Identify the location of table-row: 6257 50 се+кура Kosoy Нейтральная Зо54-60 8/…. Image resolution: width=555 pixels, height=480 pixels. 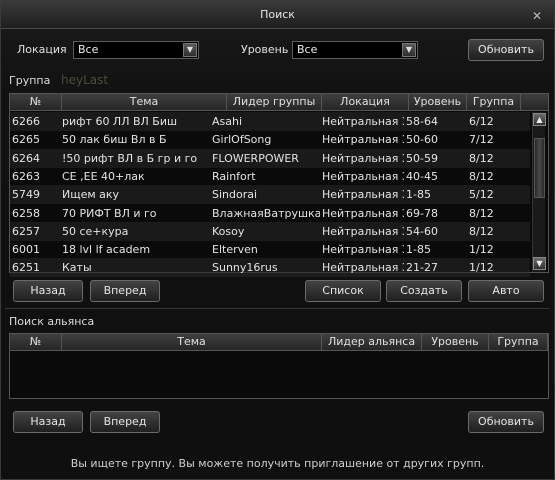
(270, 231).